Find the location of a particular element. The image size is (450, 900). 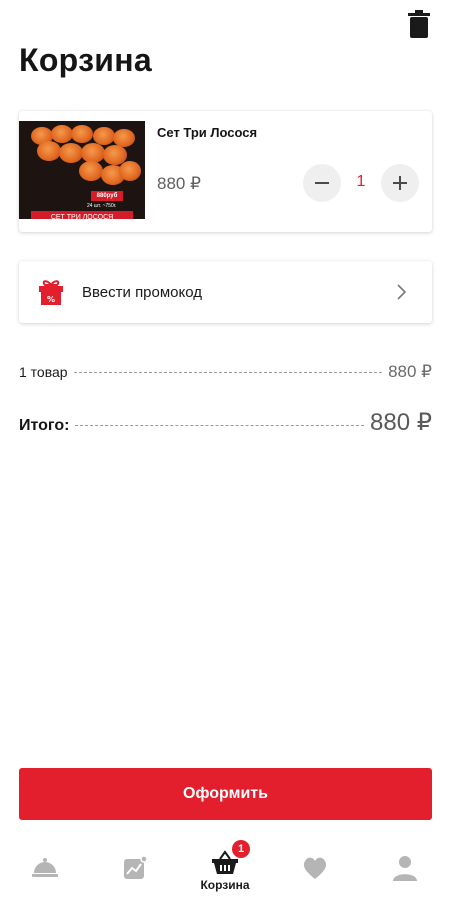

tab-favorites is located at coordinates (315, 869).